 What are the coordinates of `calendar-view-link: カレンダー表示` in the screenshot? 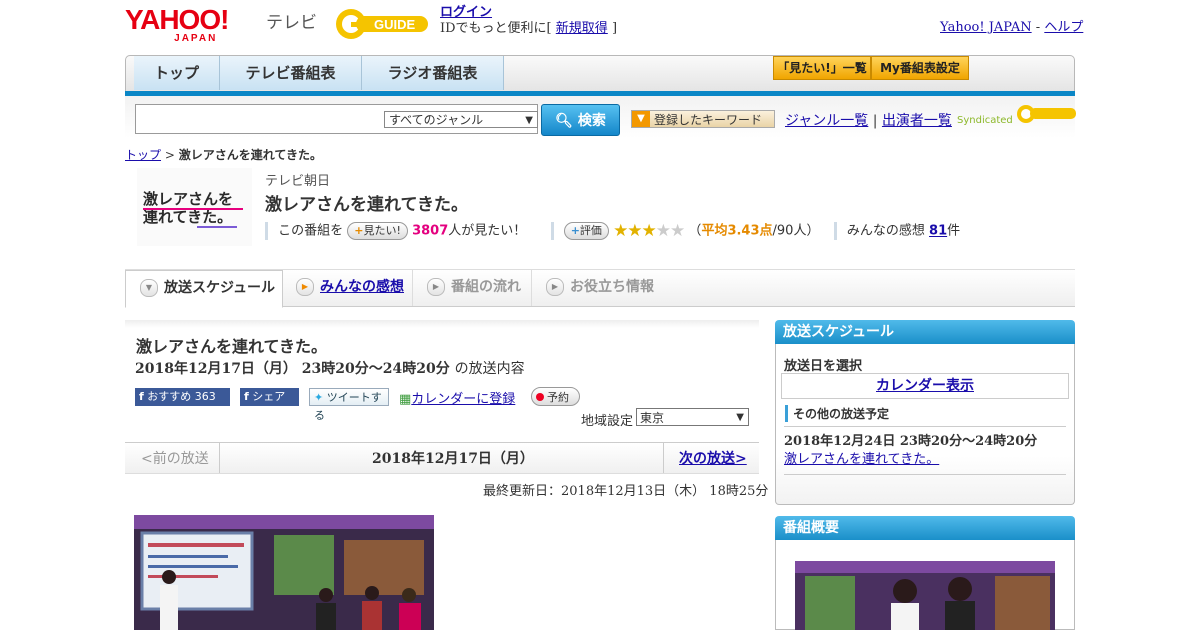 It's located at (925, 386).